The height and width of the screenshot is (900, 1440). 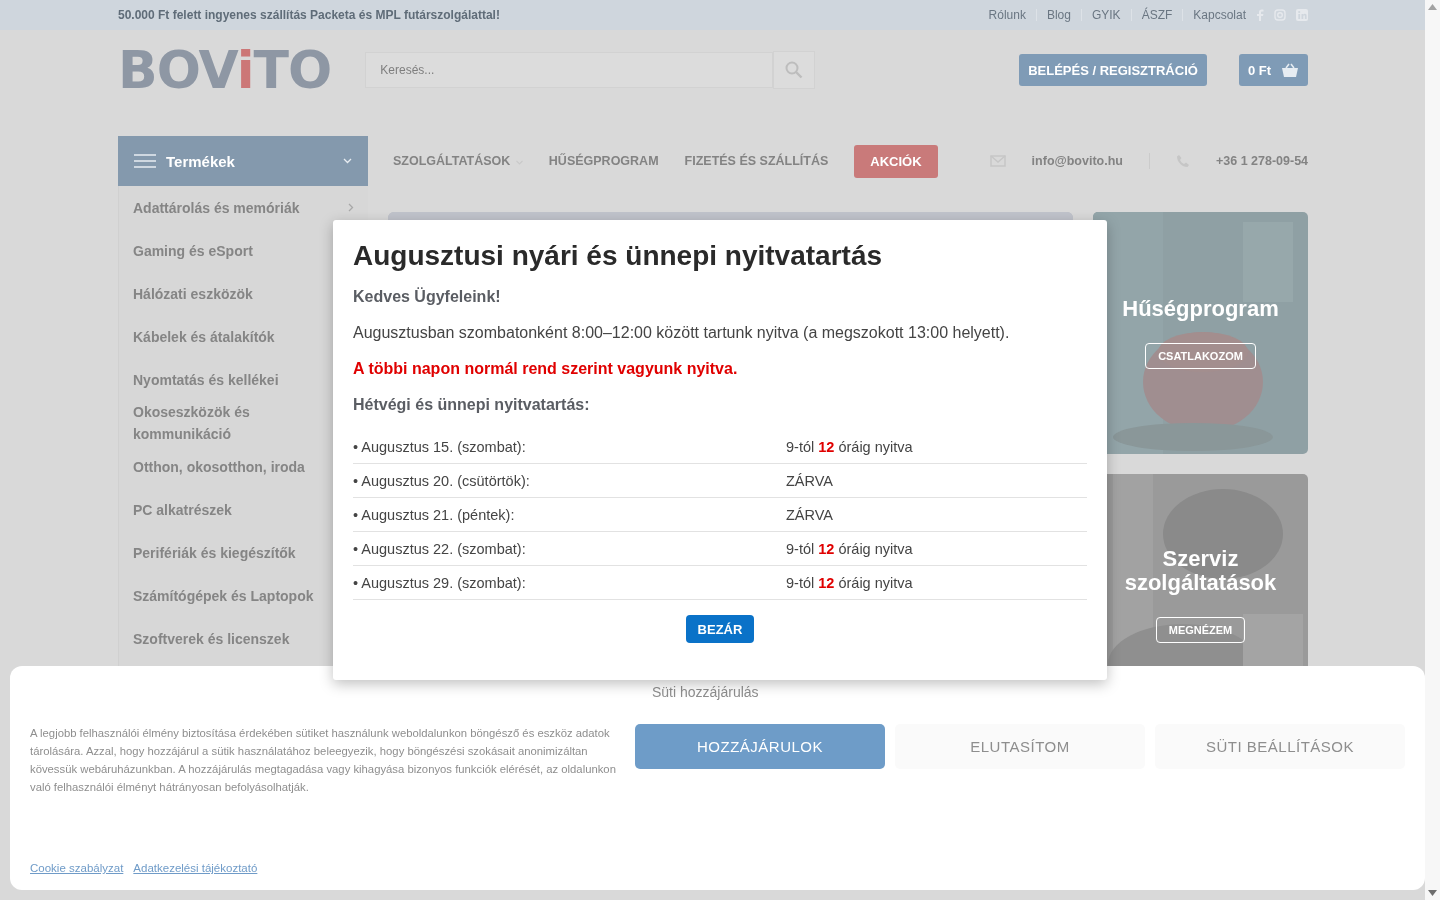 What do you see at coordinates (1262, 161) in the screenshot?
I see `phone-link: +36 1 278-09-54` at bounding box center [1262, 161].